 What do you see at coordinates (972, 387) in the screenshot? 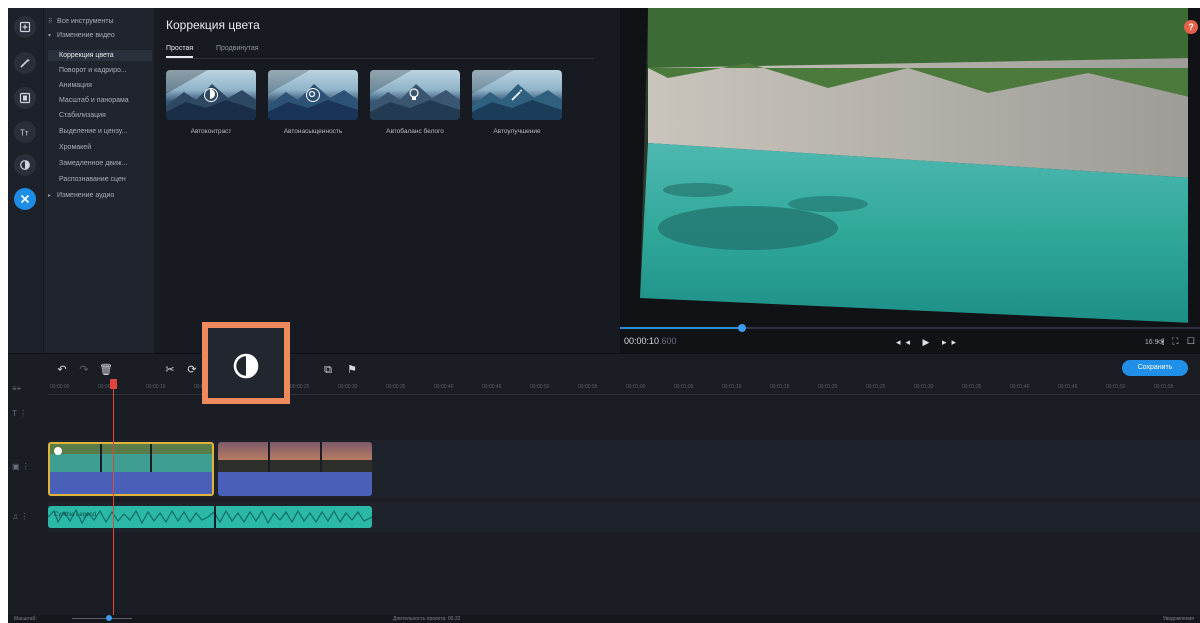
I see `ruler-tick-label: 00:01:35` at bounding box center [972, 387].